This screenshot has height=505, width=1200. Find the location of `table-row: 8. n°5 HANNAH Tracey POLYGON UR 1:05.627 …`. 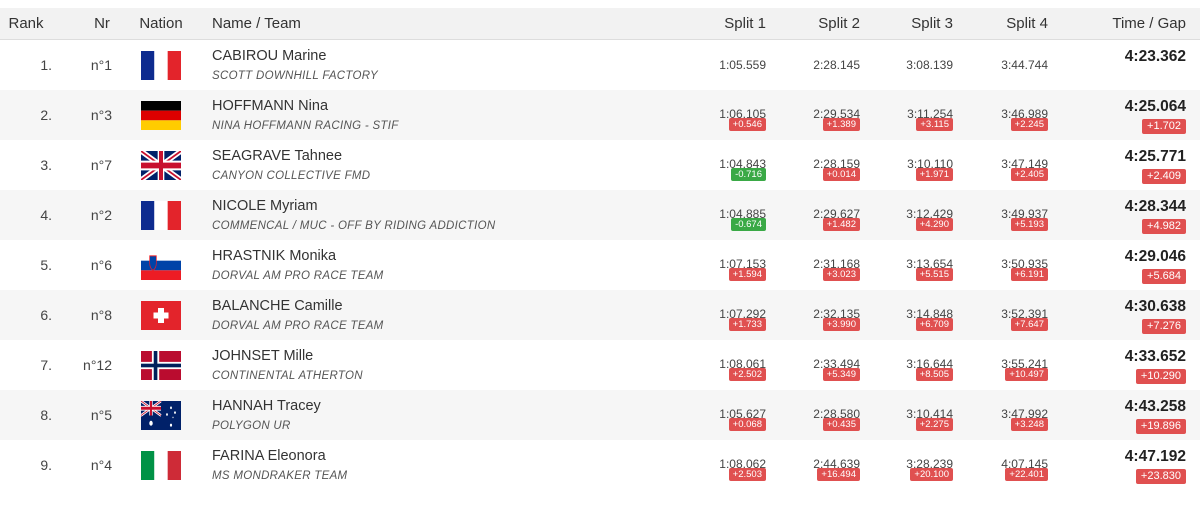

table-row: 8. n°5 HANNAH Tracey POLYGON UR 1:05.627 … is located at coordinates (600, 415).